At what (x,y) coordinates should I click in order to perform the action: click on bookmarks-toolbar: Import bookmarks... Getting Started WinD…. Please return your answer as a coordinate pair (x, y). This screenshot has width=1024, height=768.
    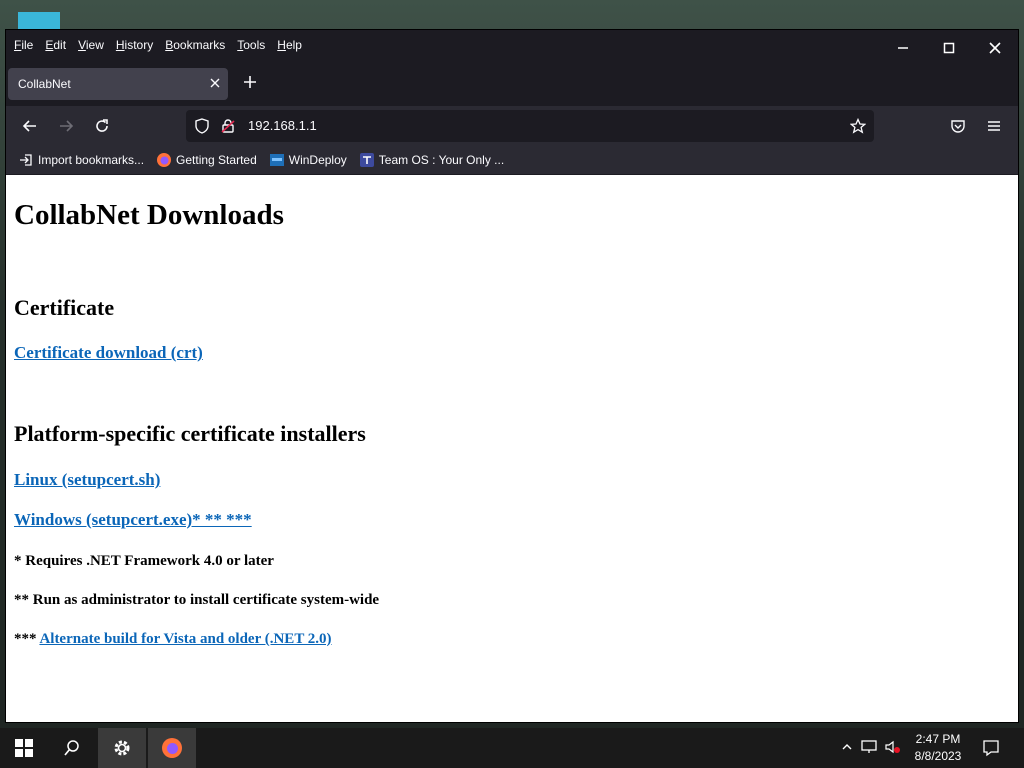
    Looking at the image, I should click on (512, 160).